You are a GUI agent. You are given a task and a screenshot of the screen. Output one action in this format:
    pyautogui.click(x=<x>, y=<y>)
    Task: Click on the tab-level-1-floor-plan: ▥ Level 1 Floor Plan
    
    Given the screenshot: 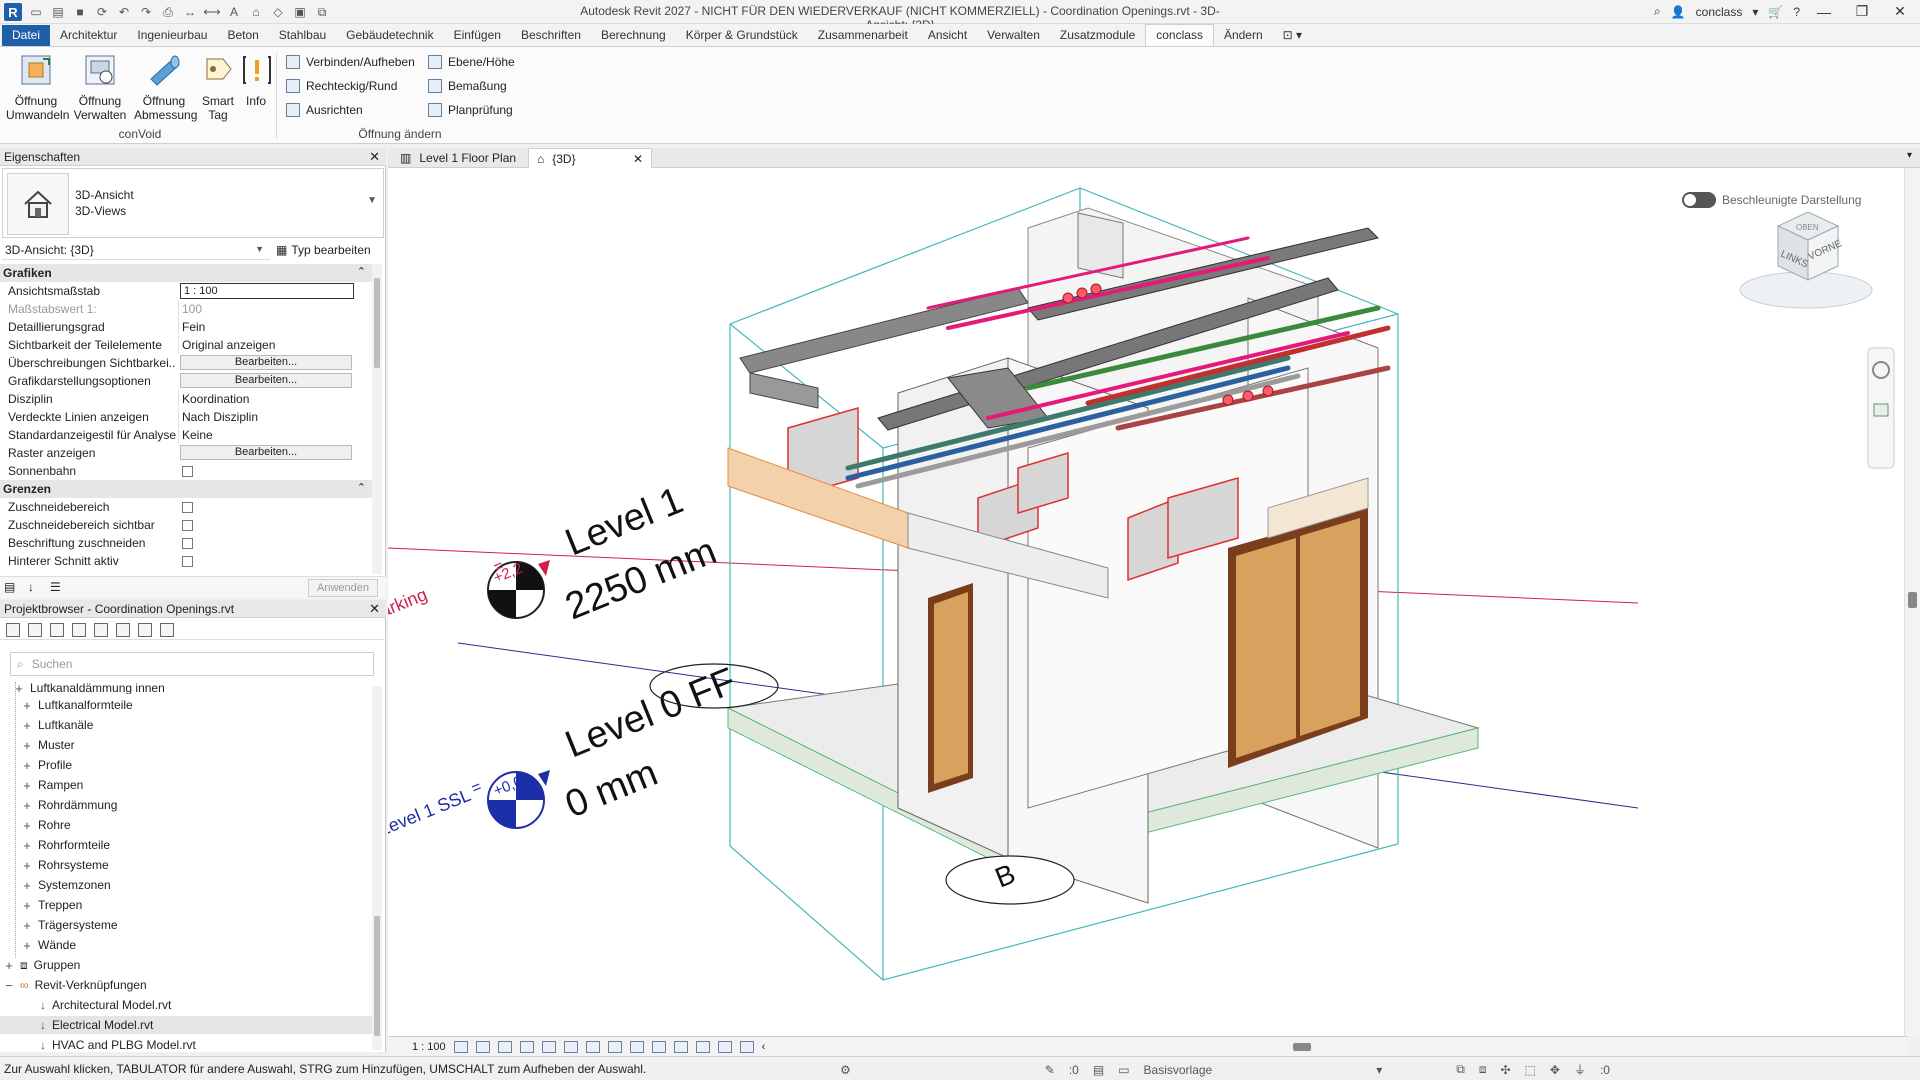 What is the action you would take?
    pyautogui.click(x=458, y=158)
    